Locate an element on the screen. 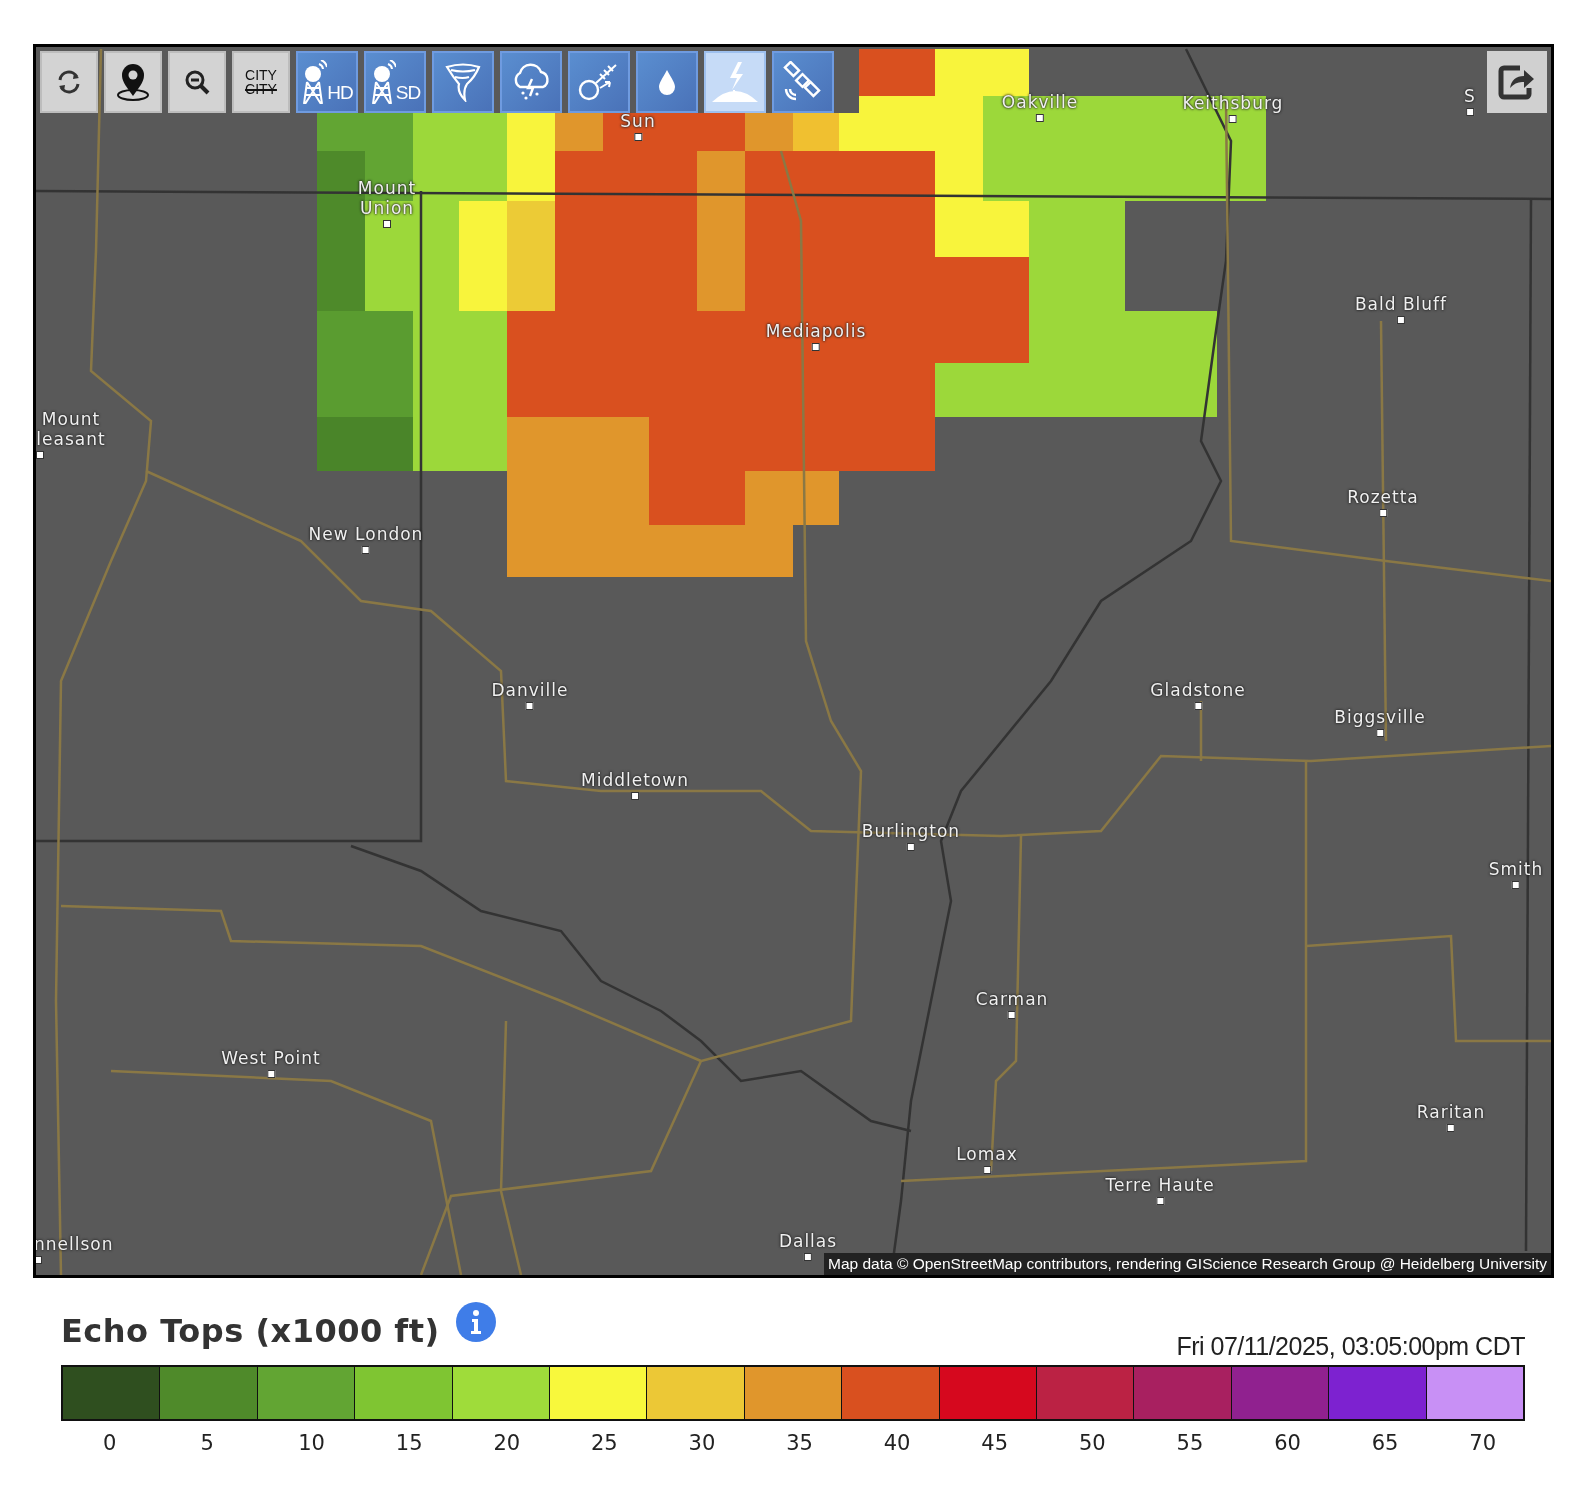  city-label: Mediapolis is located at coordinates (816, 331).